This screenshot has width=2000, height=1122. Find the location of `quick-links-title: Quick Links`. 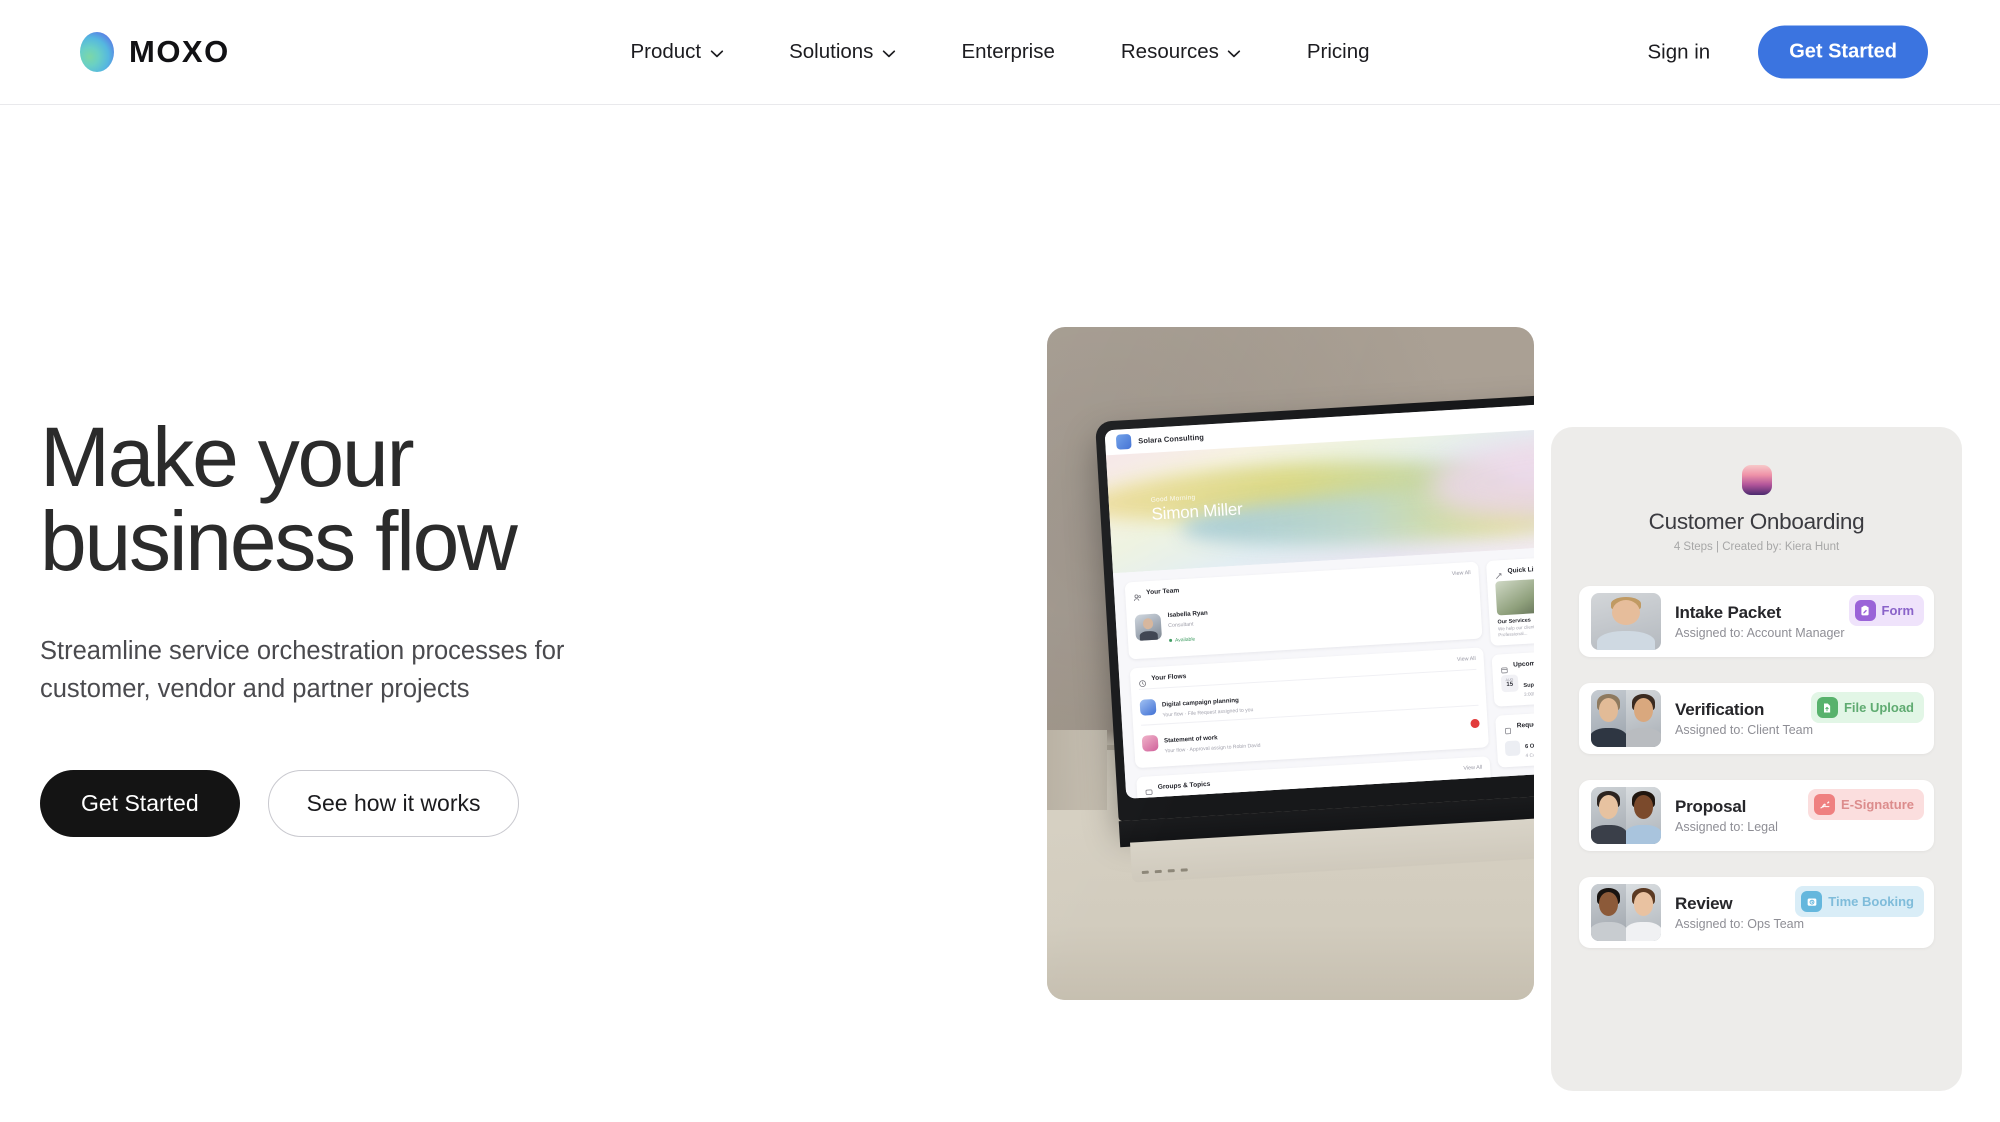

quick-links-title: Quick Links is located at coordinates (1520, 570).